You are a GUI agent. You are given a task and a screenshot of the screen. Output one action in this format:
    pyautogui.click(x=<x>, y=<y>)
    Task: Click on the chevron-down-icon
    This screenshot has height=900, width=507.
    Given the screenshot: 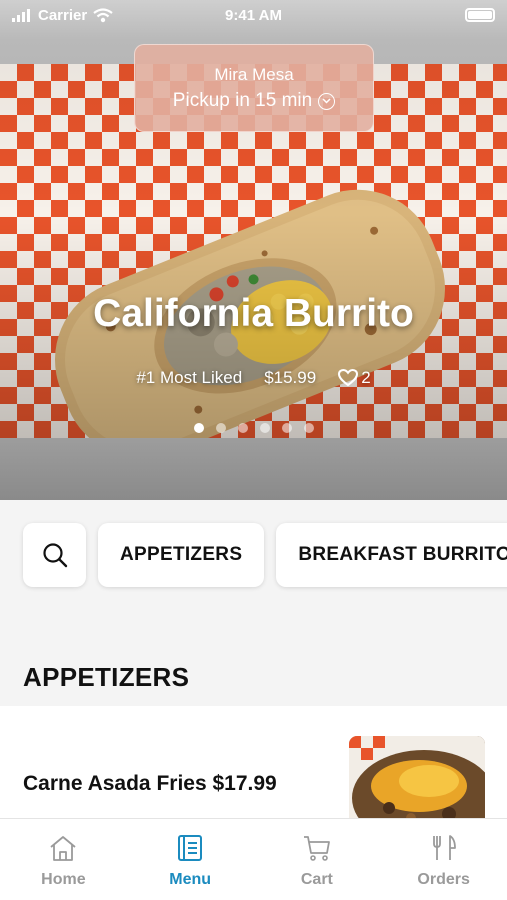 What is the action you would take?
    pyautogui.click(x=327, y=101)
    